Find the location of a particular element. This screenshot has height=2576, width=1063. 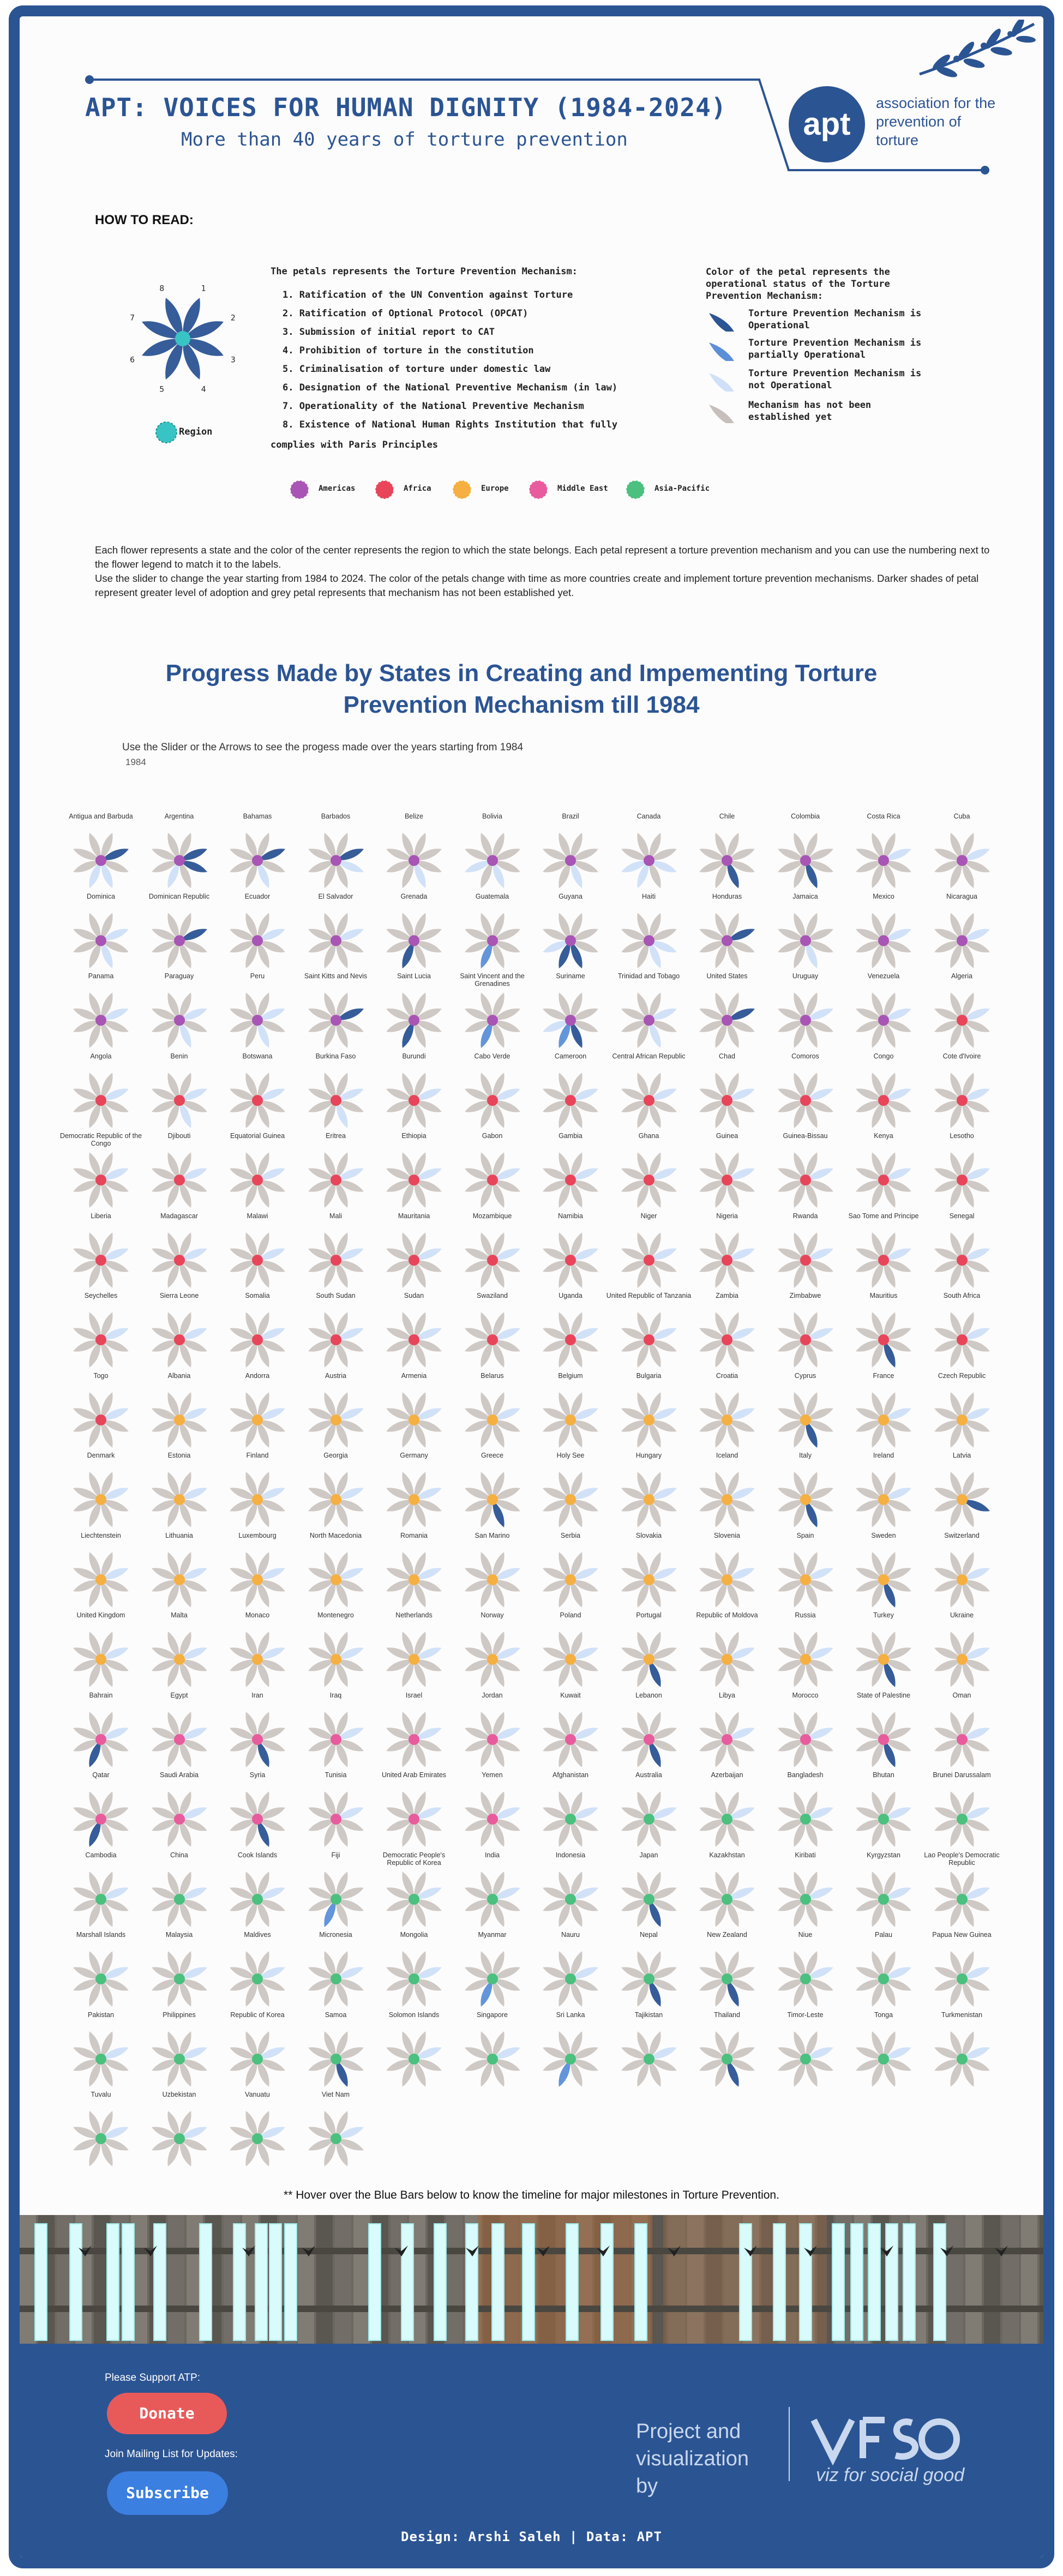

country-flower: Poland is located at coordinates (570, 1651).